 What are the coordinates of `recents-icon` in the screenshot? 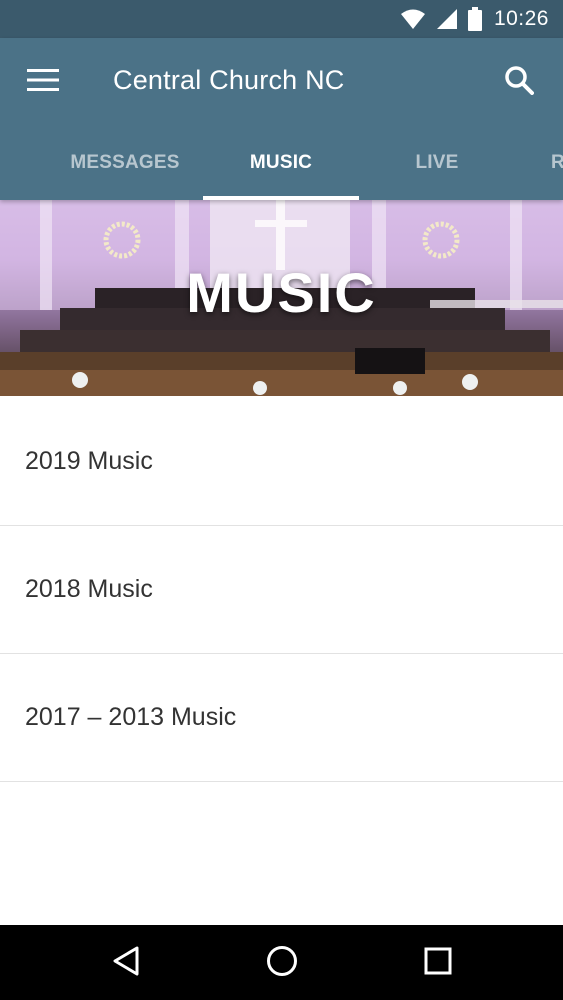 It's located at (438, 963).